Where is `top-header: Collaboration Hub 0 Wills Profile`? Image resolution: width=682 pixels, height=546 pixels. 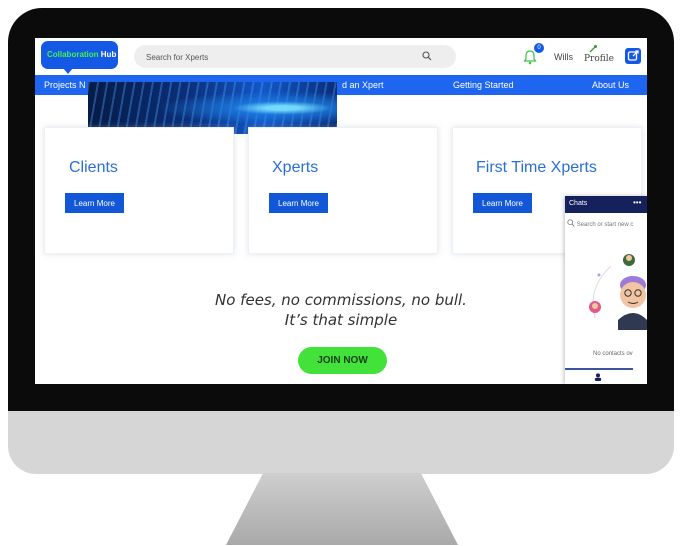
top-header: Collaboration Hub 0 Wills Profile is located at coordinates (341, 56).